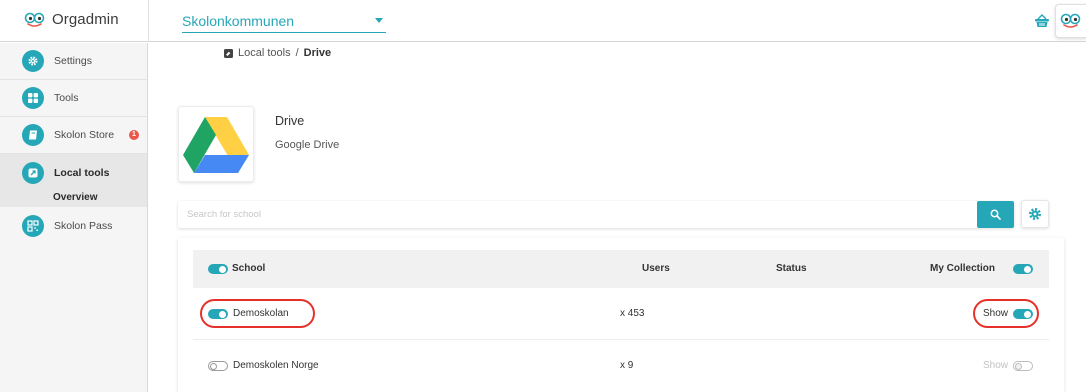 The image size is (1086, 392). I want to click on user-count: x 453, so click(632, 313).